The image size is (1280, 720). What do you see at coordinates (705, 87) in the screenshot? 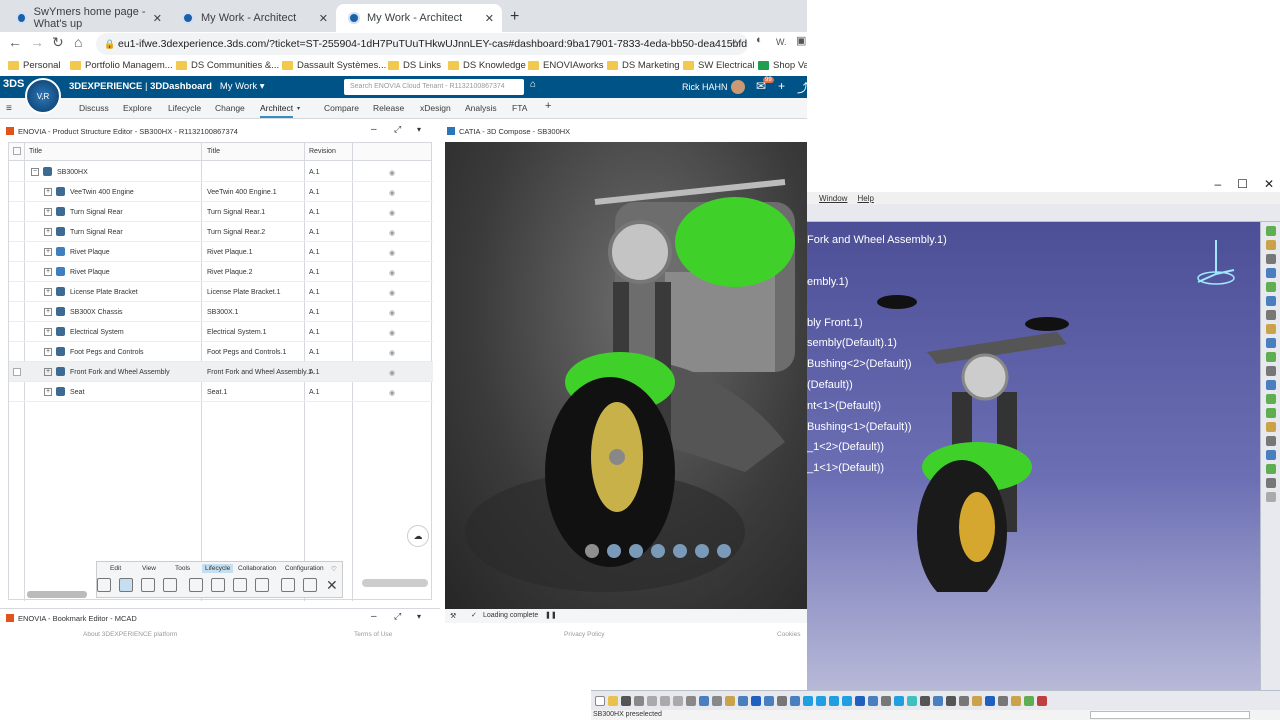
I see `user-name: Rick HAHN` at bounding box center [705, 87].